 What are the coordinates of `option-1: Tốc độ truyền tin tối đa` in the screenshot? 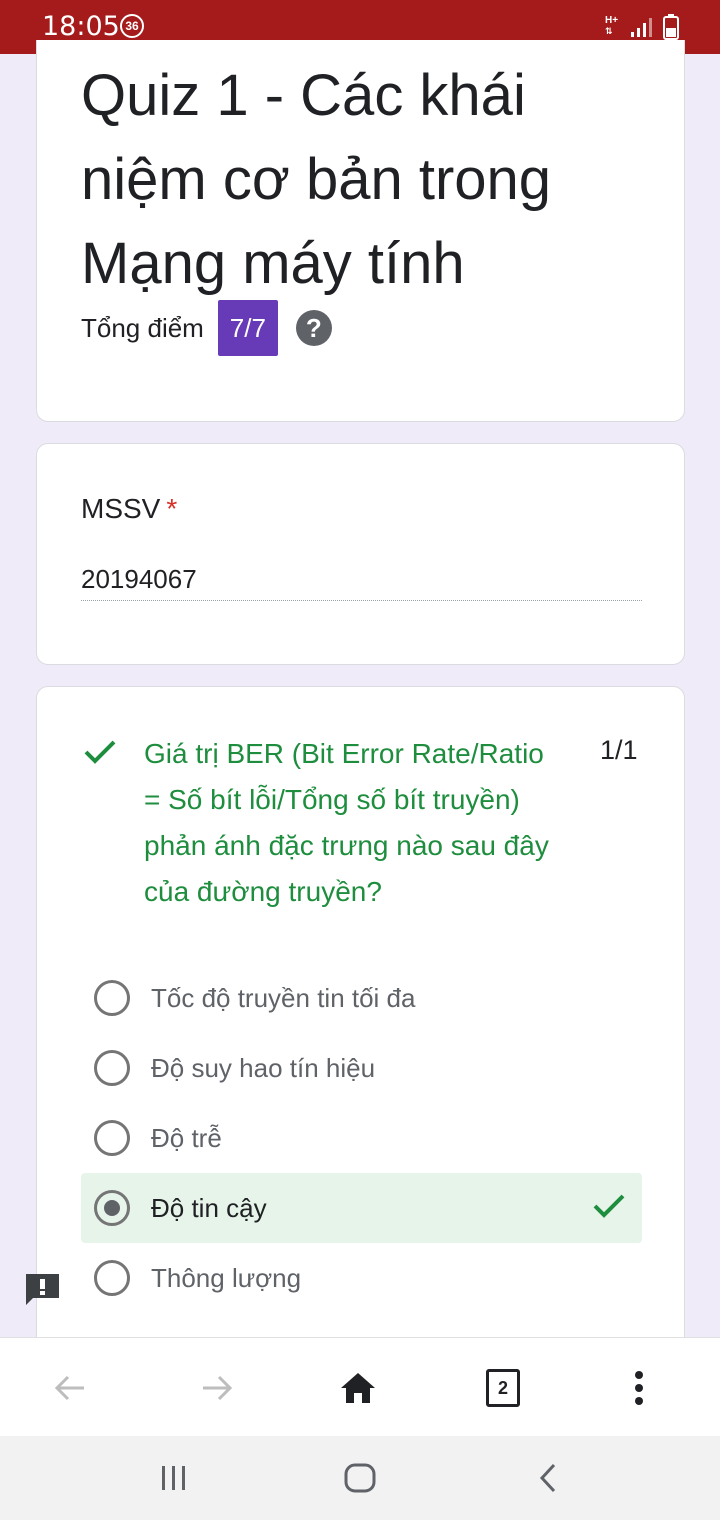 It's located at (361, 998).